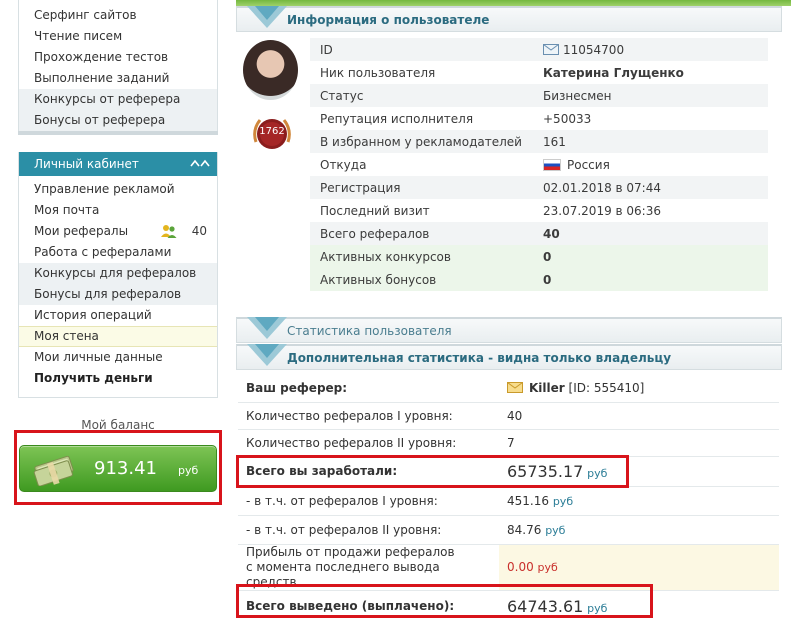 This screenshot has width=791, height=624. What do you see at coordinates (169, 231) in the screenshot?
I see `referrals-people-icon` at bounding box center [169, 231].